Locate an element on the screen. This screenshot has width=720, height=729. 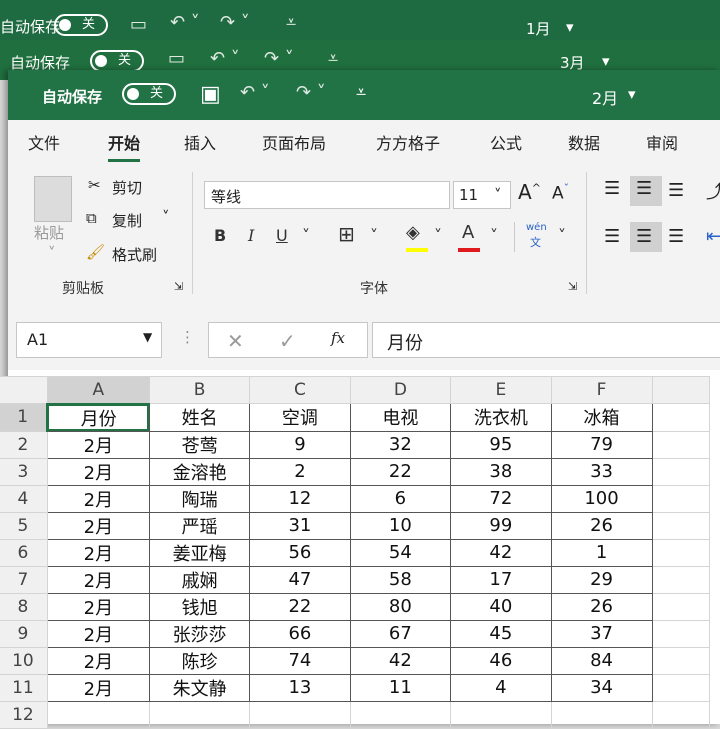
cell: 朱文静 is located at coordinates (199, 687).